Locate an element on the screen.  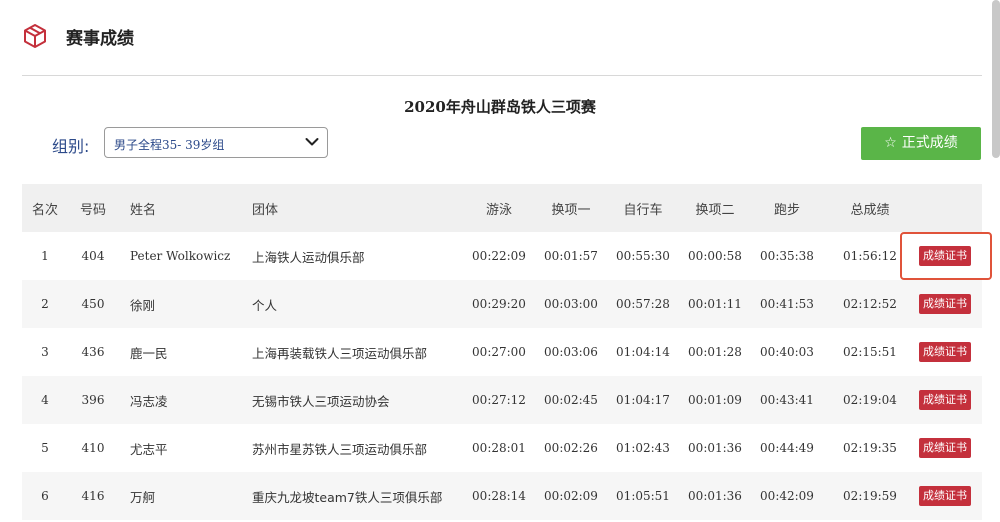
number-cell: 410 is located at coordinates (93, 448).